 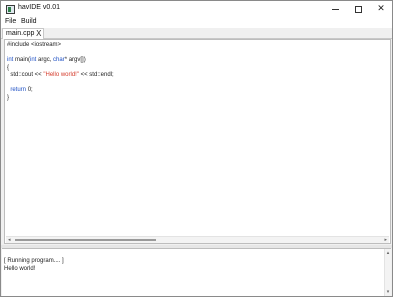 I want to click on minimize-icon, so click(x=335, y=9).